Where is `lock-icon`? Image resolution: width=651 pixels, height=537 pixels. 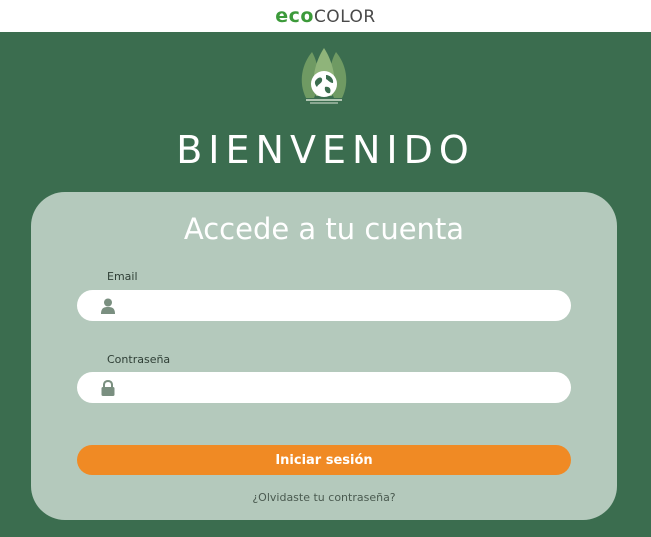
lock-icon is located at coordinates (108, 388).